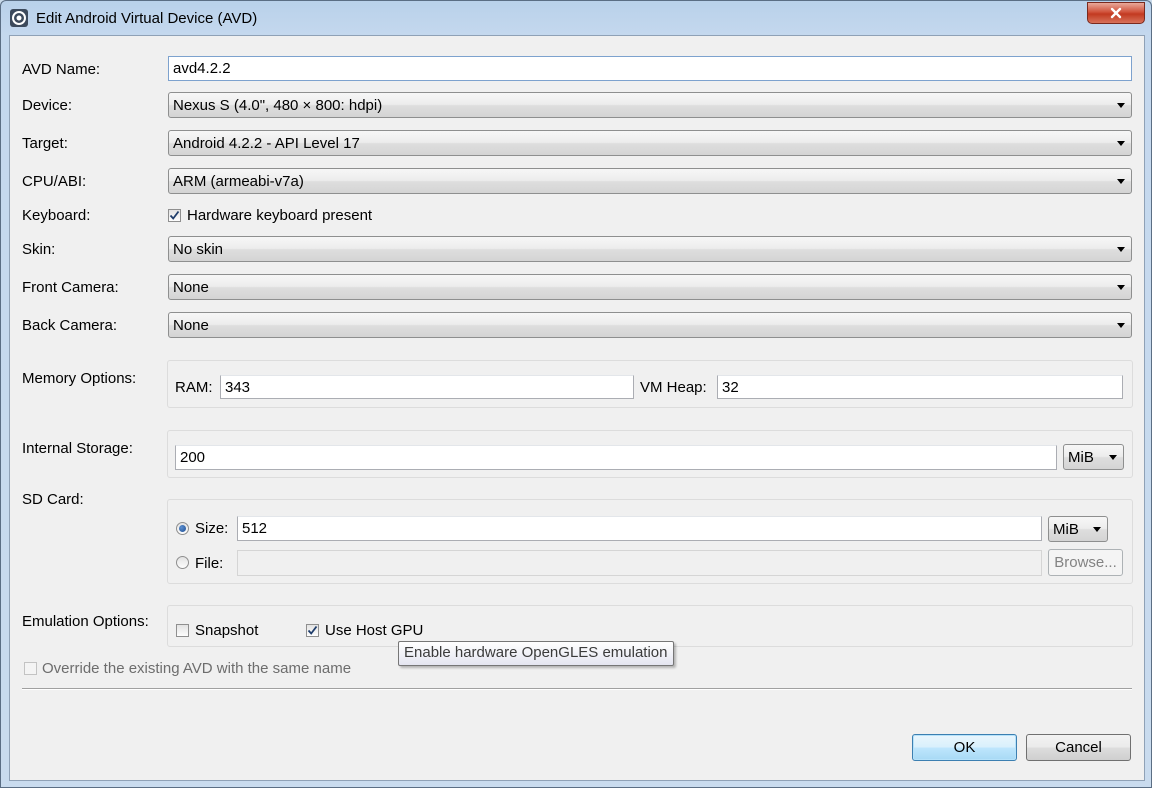 The height and width of the screenshot is (788, 1152). I want to click on device-label: Device:, so click(47, 105).